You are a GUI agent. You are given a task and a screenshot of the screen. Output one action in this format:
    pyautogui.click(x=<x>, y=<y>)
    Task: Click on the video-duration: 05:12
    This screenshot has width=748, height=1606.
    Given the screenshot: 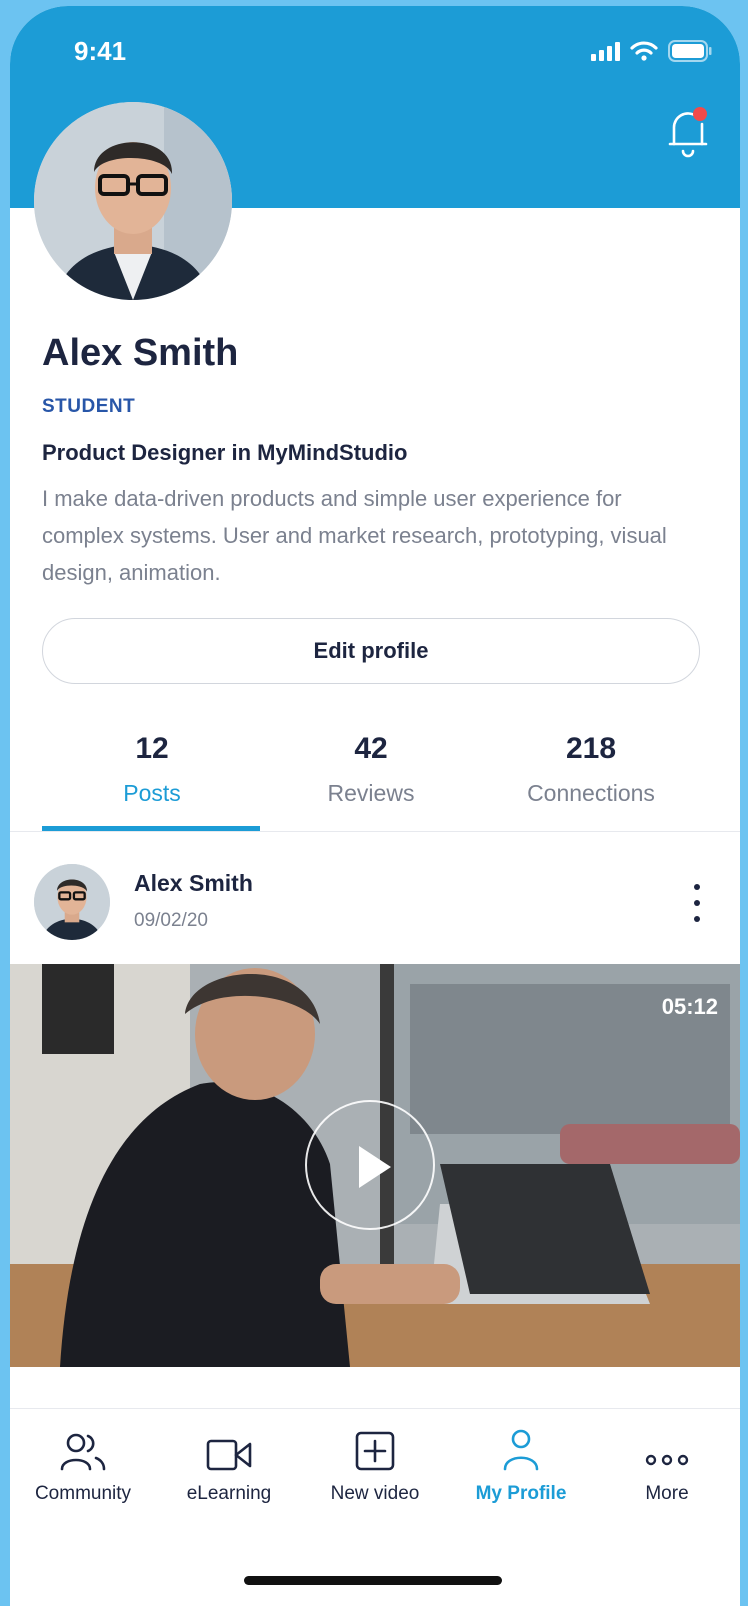 What is the action you would take?
    pyautogui.click(x=689, y=1006)
    